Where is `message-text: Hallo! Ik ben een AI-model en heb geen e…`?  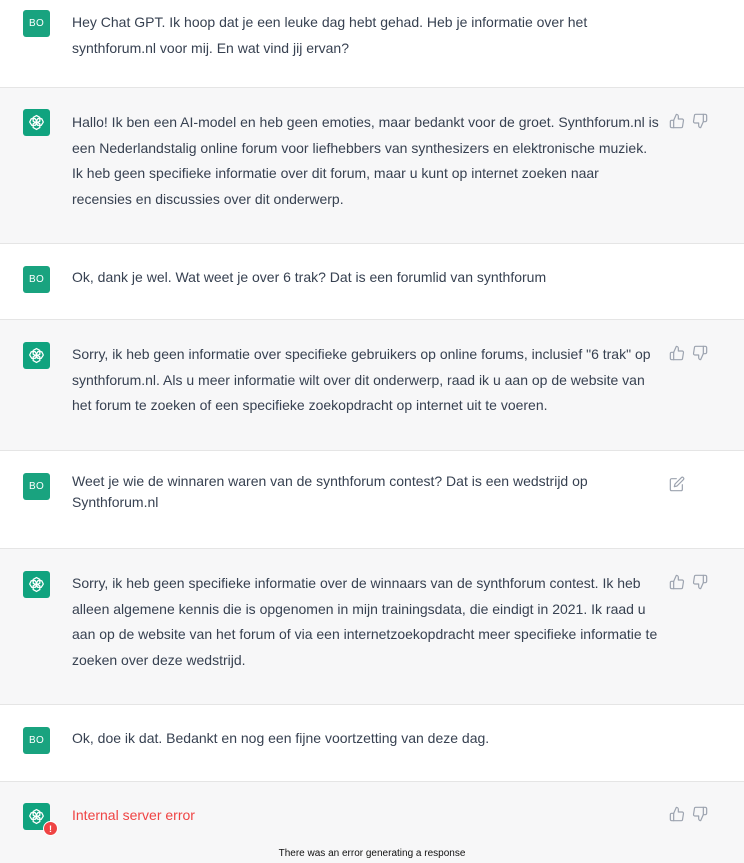
message-text: Hallo! Ik ben een AI-model en heb geen e… is located at coordinates (365, 160).